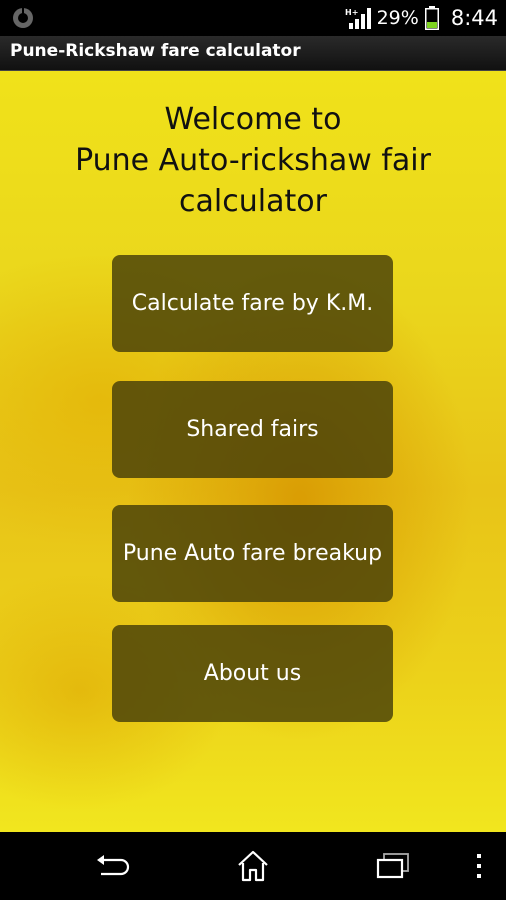 This screenshot has width=506, height=900. I want to click on battery-percent: 29%, so click(397, 18).